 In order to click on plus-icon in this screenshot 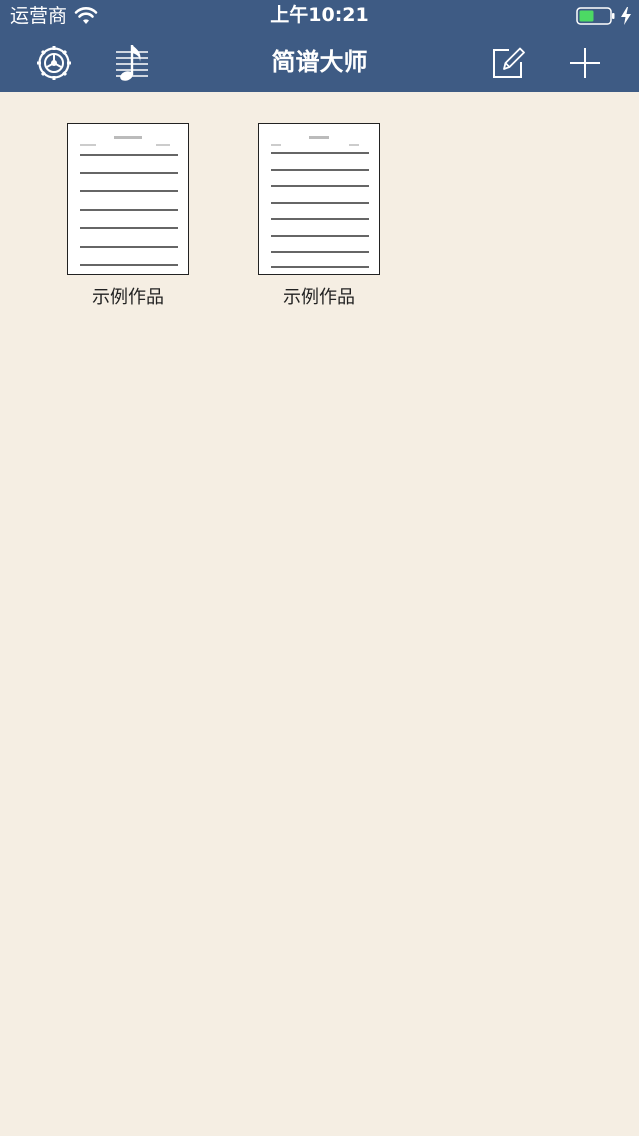, I will do `click(585, 63)`.